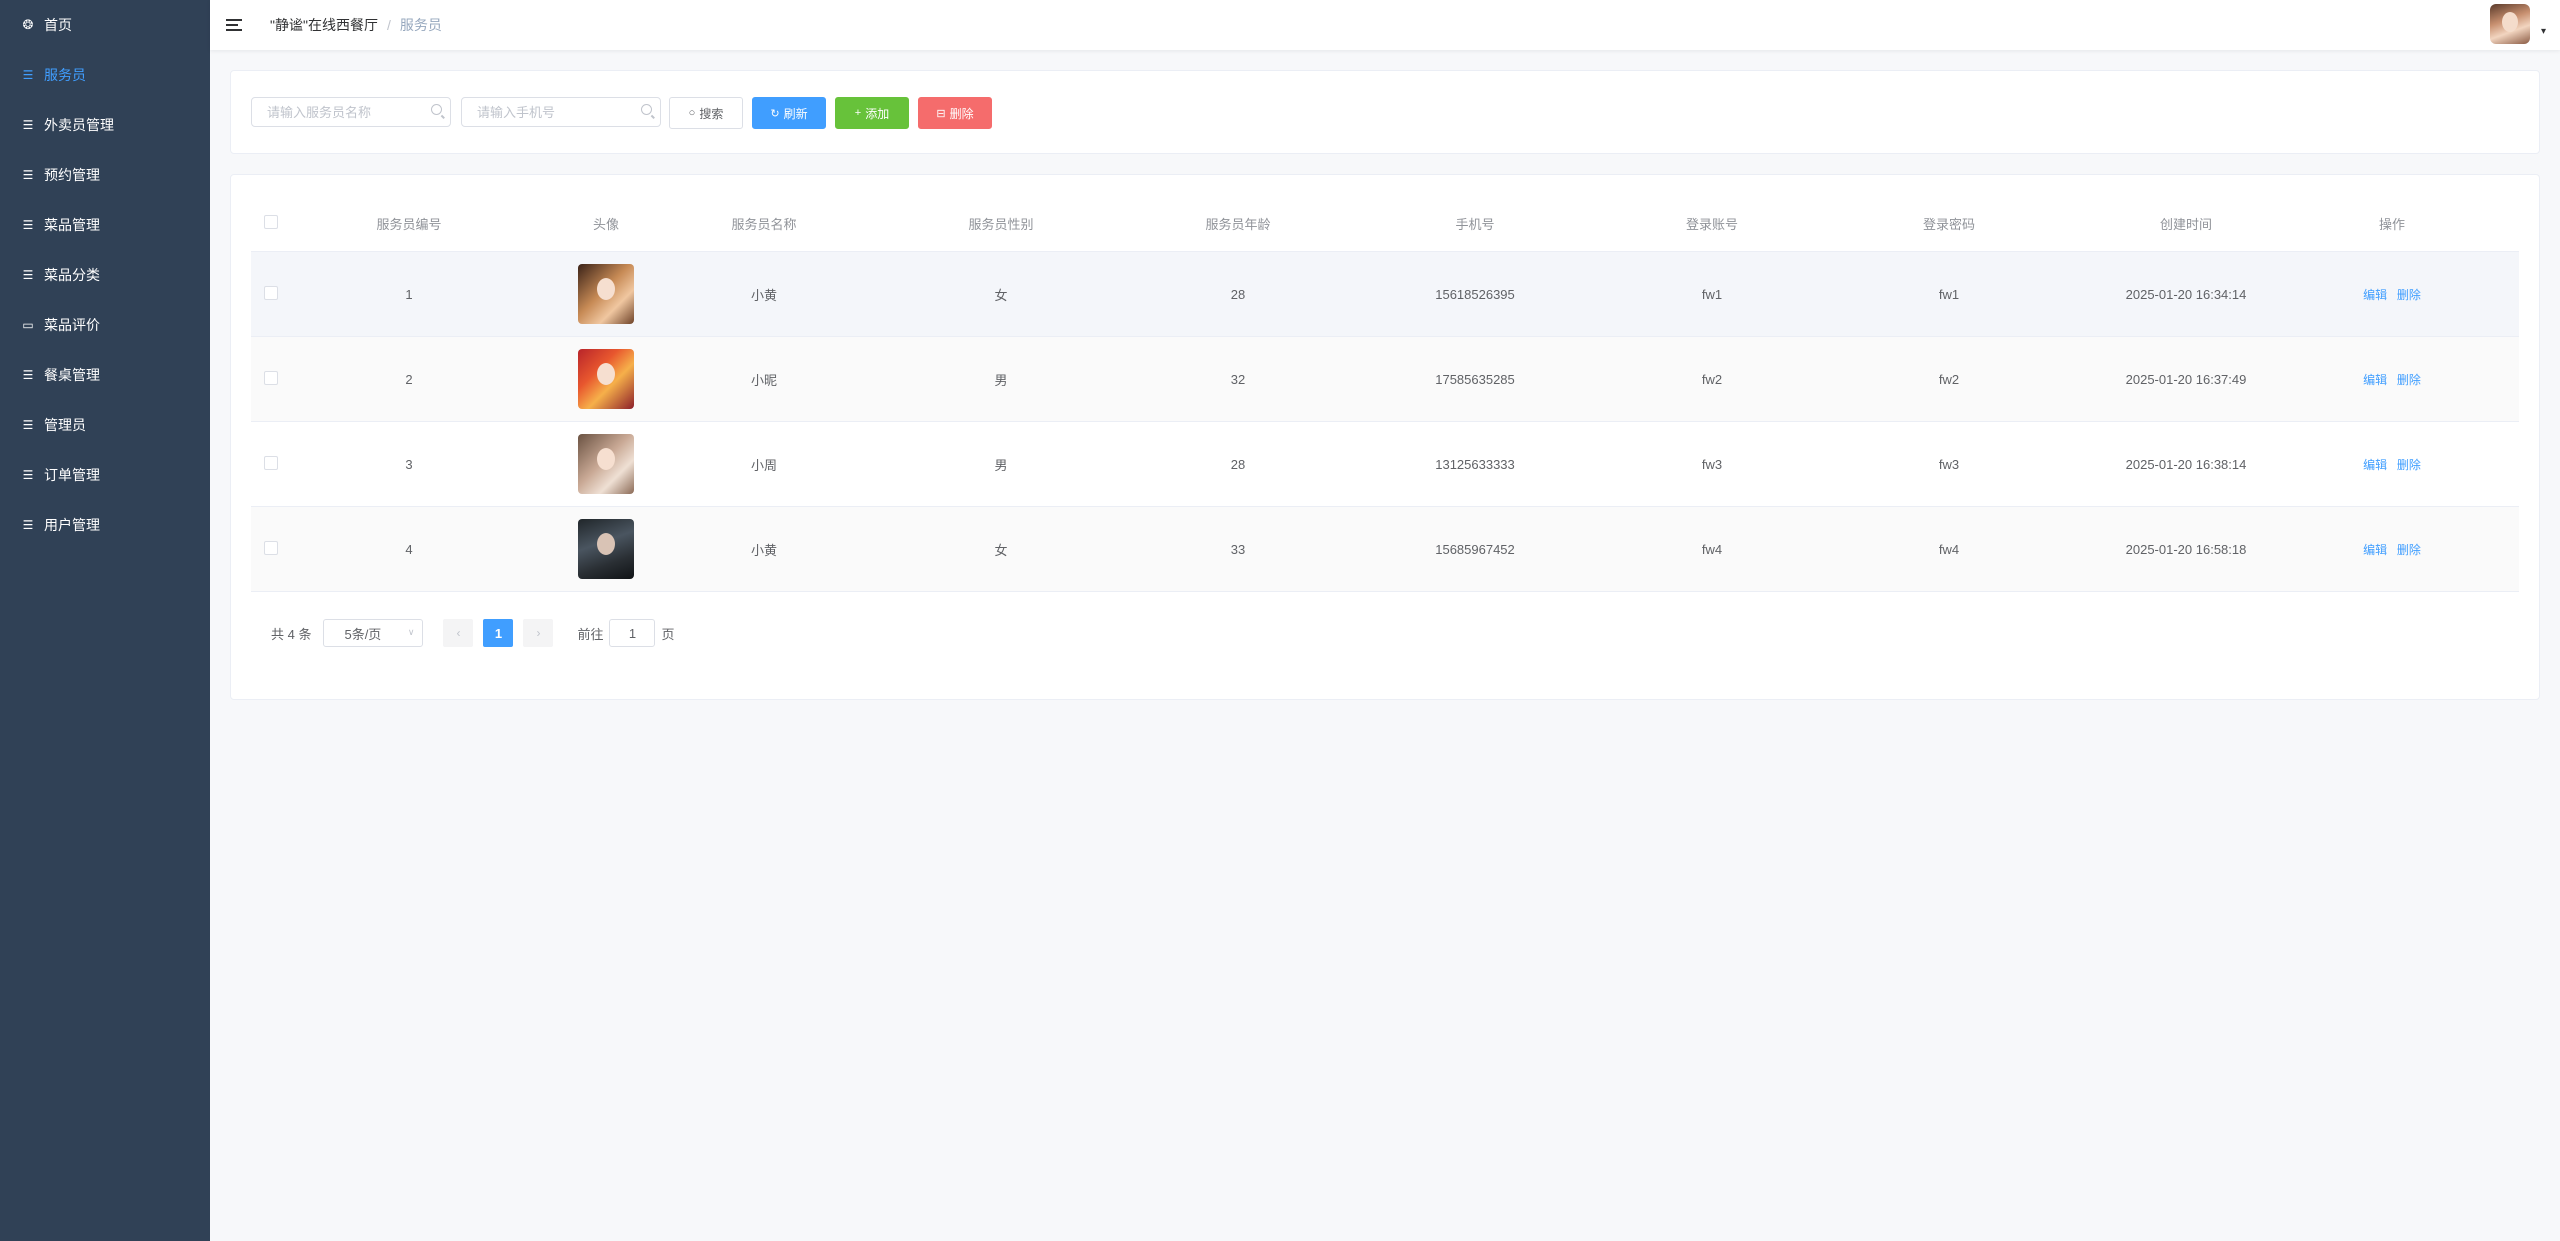  Describe the element at coordinates (1712, 294) in the screenshot. I see `cell-account: fw1` at that location.